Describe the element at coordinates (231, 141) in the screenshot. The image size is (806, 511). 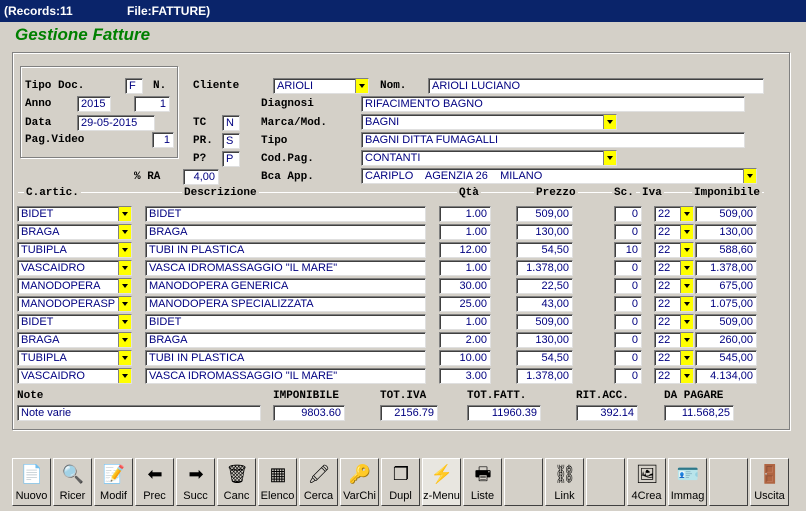
I see `pr-field: S` at that location.